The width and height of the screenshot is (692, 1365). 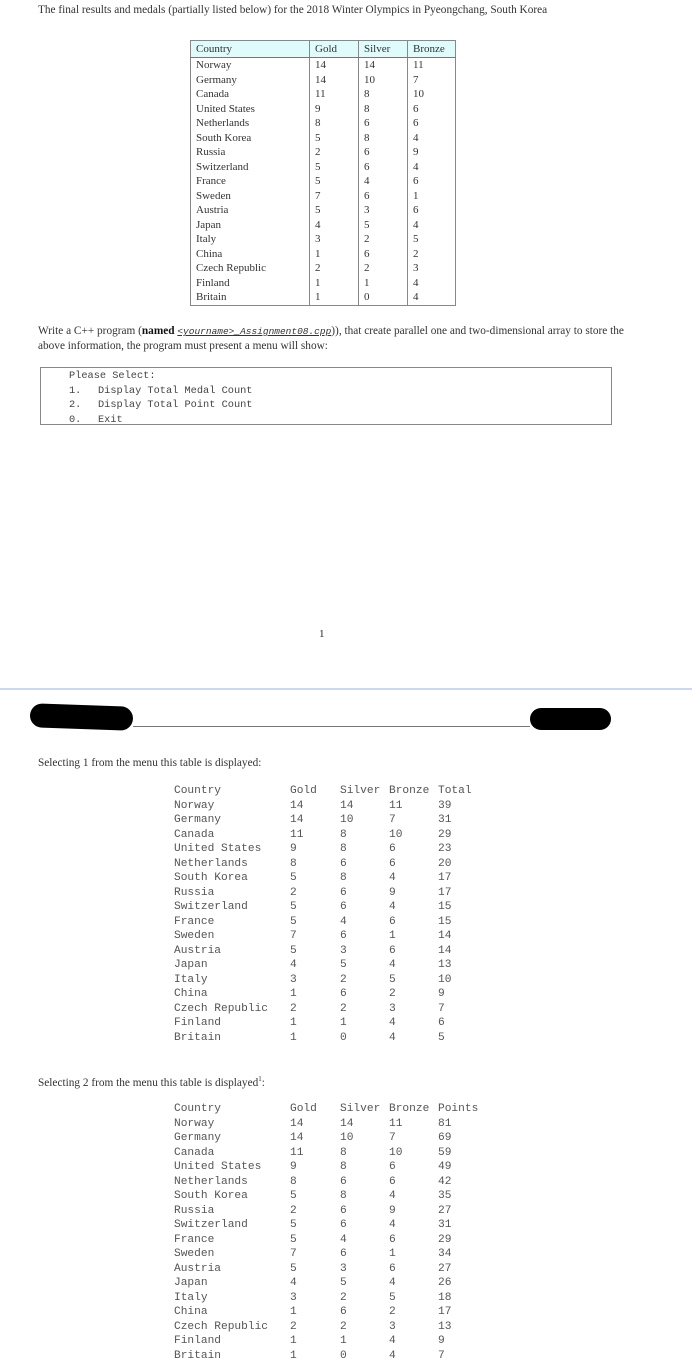 I want to click on menu-option-number: 1., so click(x=75, y=390).